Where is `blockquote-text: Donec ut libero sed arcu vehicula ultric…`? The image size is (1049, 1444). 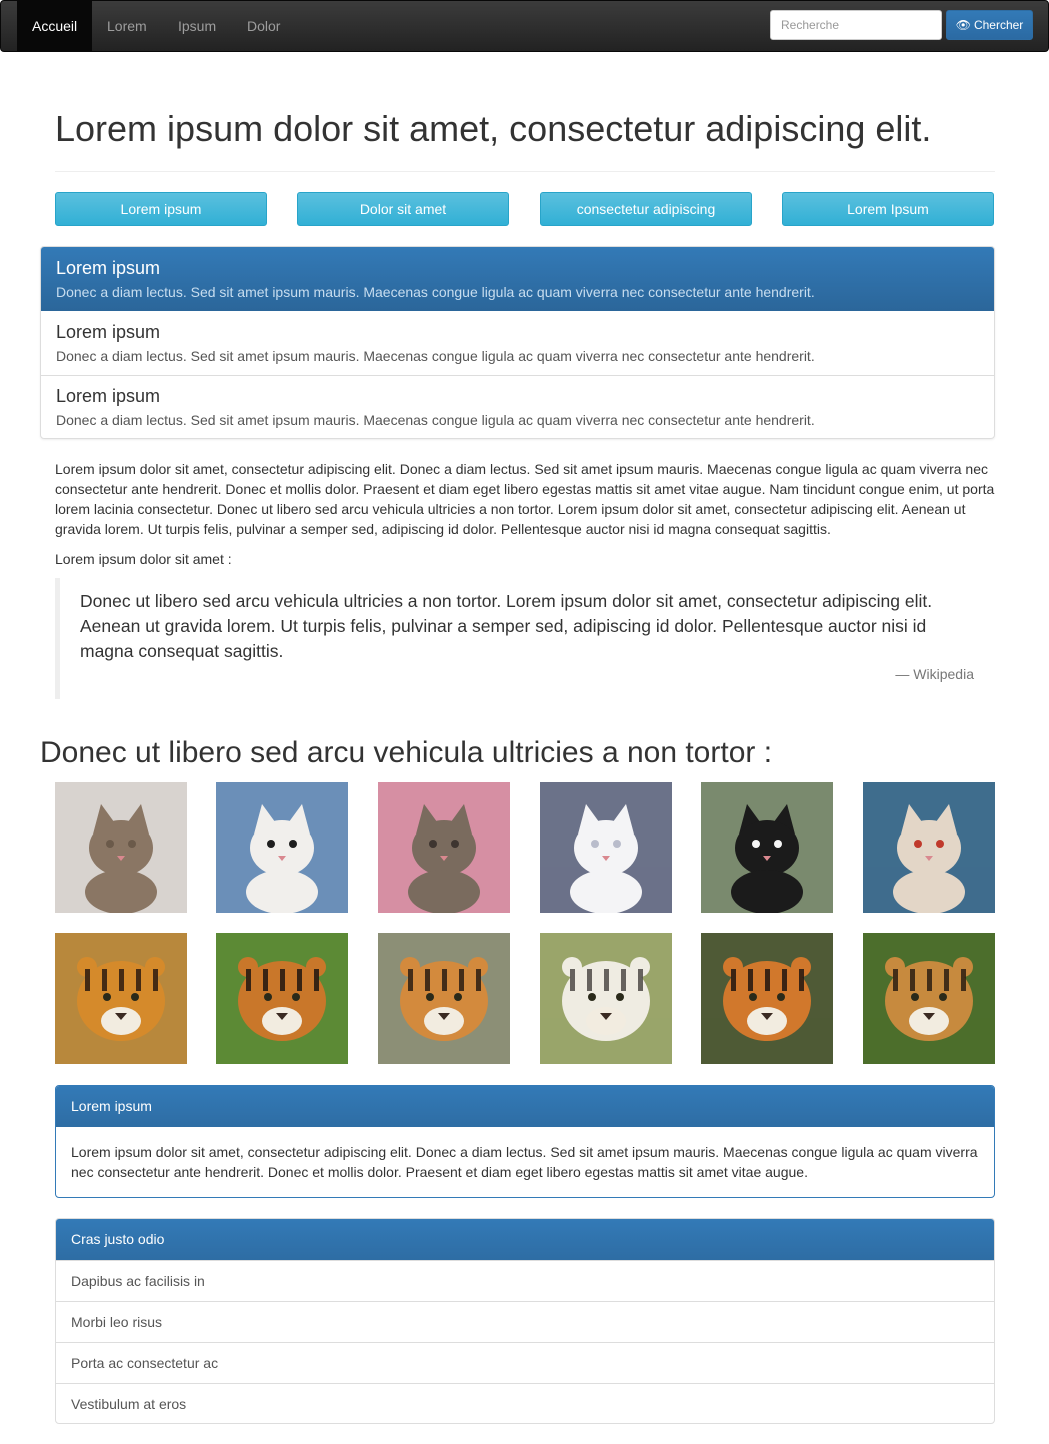 blockquote-text: Donec ut libero sed arcu vehicula ultric… is located at coordinates (506, 626).